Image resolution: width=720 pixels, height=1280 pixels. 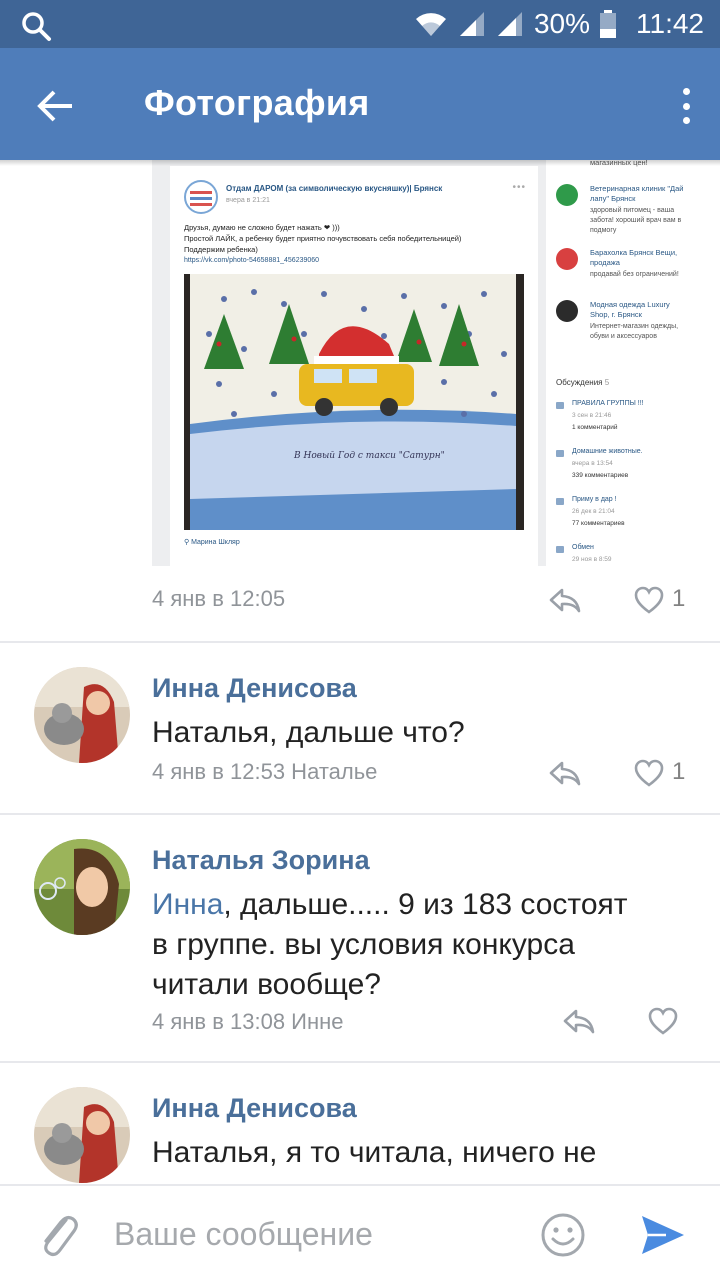 What do you see at coordinates (561, 23) in the screenshot?
I see `battery-percent: 30%` at bounding box center [561, 23].